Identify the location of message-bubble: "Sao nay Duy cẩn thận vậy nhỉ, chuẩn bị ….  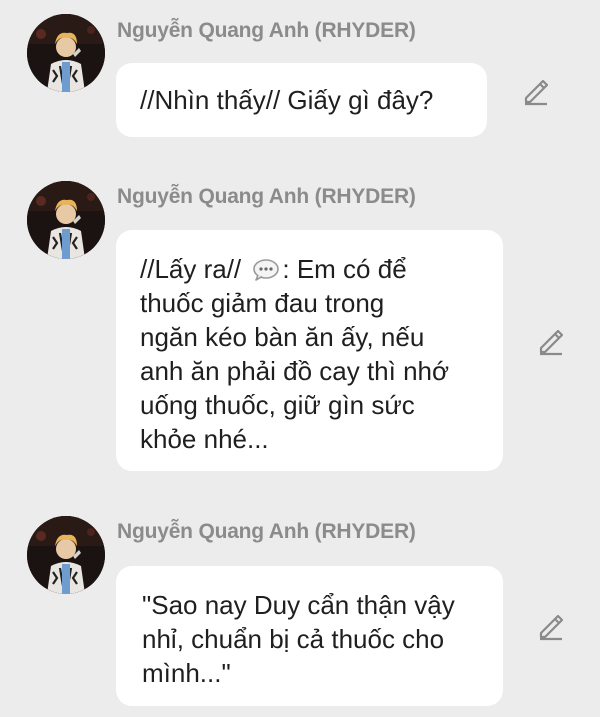
(309, 636).